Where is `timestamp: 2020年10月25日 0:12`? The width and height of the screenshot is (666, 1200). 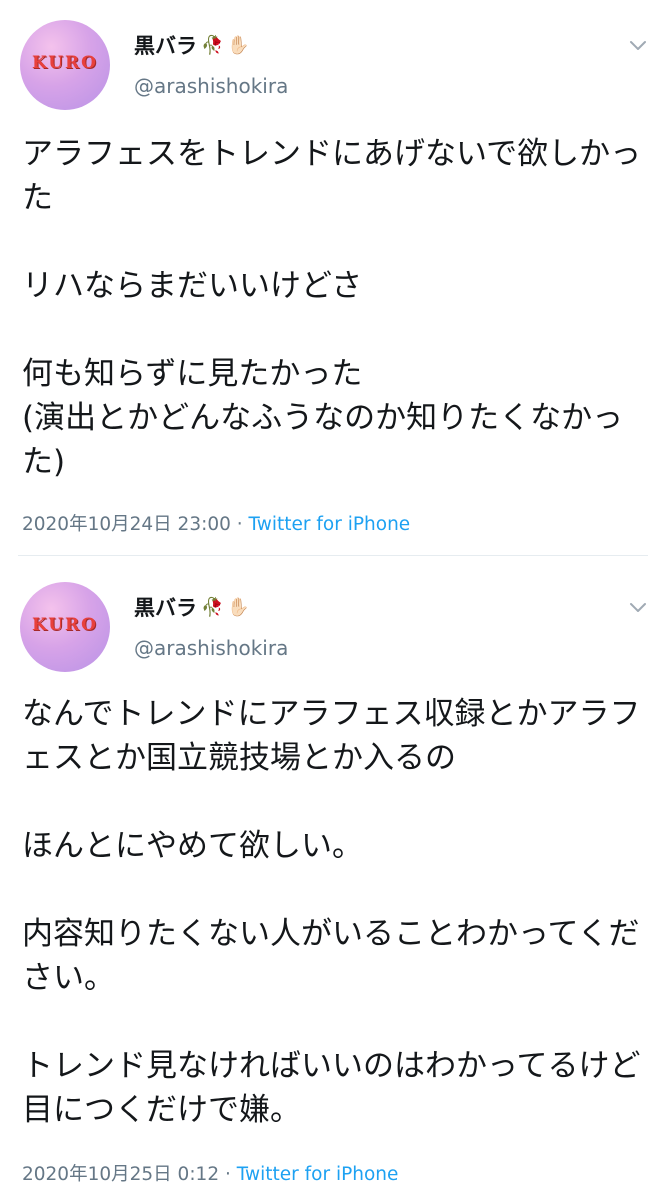 timestamp: 2020年10月25日 0:12 is located at coordinates (120, 1174).